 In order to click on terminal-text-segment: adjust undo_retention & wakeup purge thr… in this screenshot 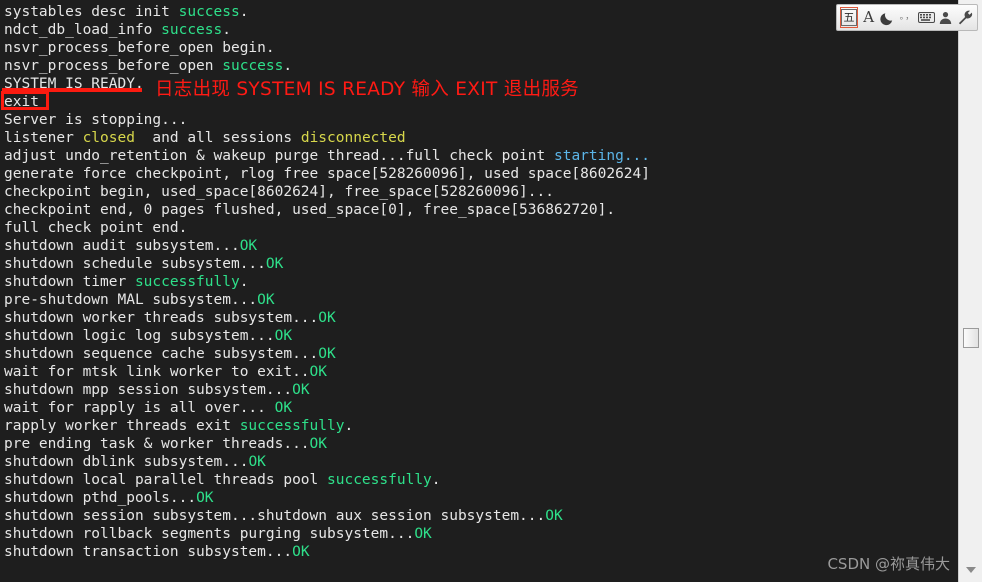, I will do `click(279, 156)`.